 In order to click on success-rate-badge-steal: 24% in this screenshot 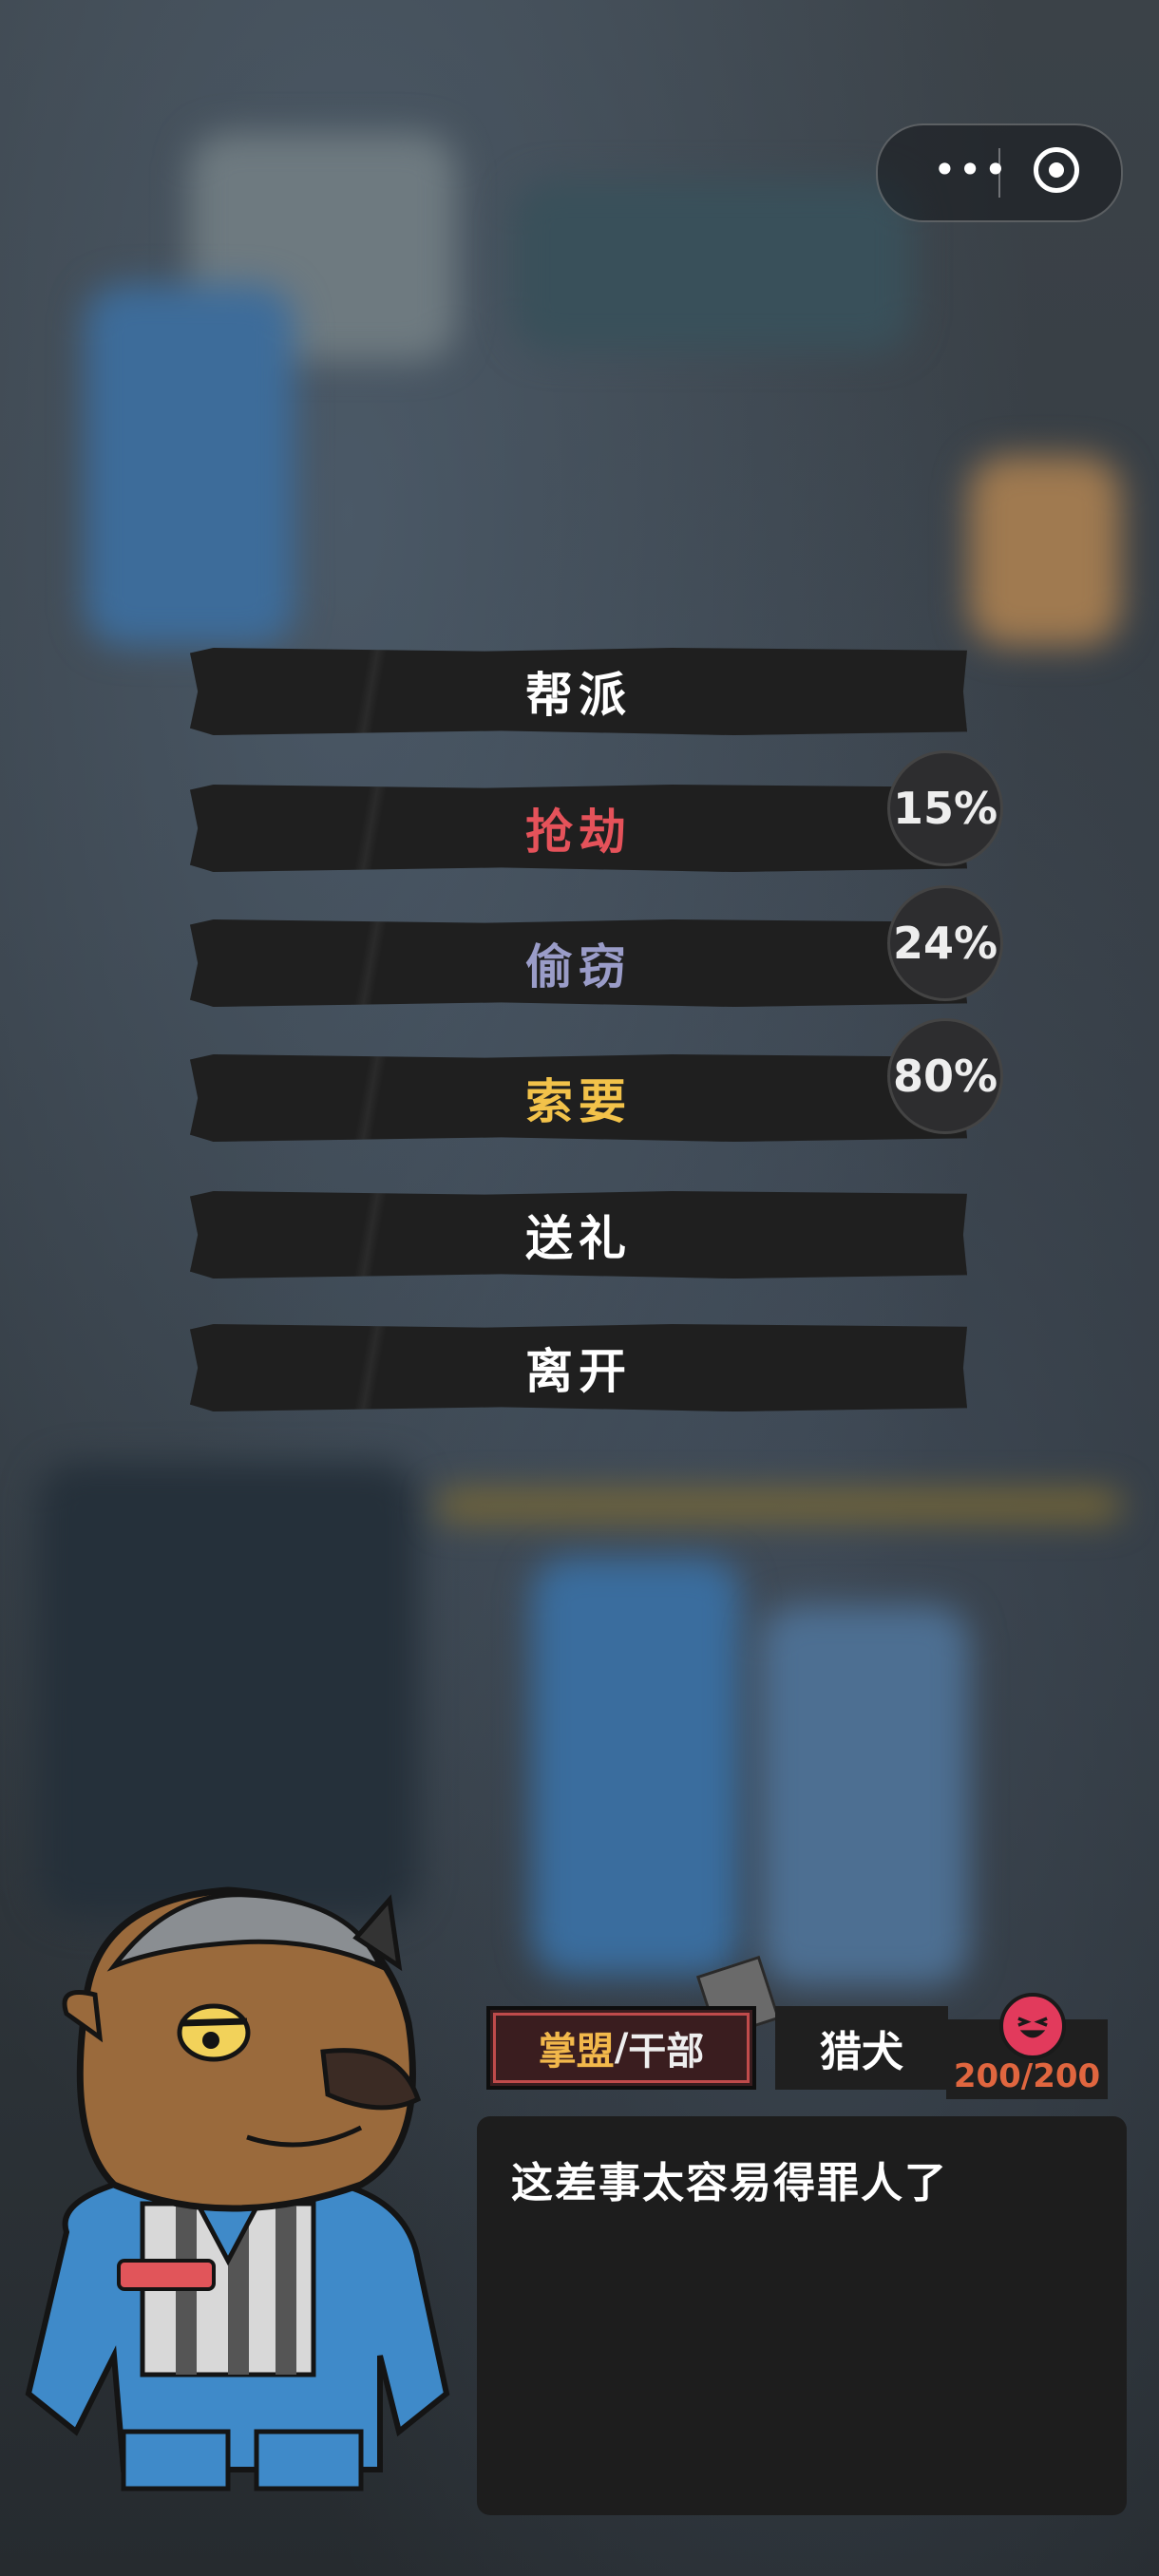, I will do `click(945, 943)`.